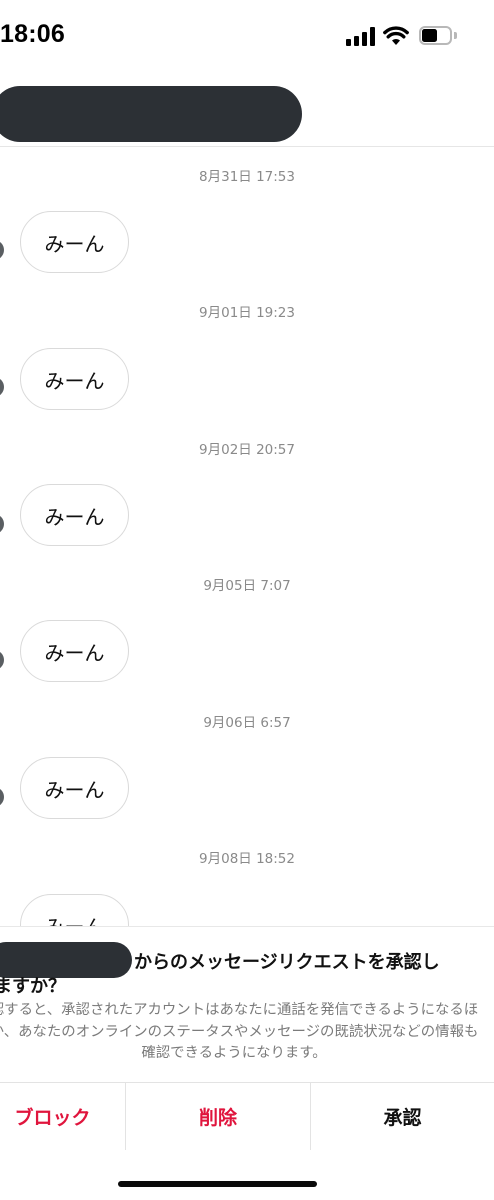 The image size is (494, 1200). I want to click on message-timestamp: 9月01日 19:23, so click(247, 313).